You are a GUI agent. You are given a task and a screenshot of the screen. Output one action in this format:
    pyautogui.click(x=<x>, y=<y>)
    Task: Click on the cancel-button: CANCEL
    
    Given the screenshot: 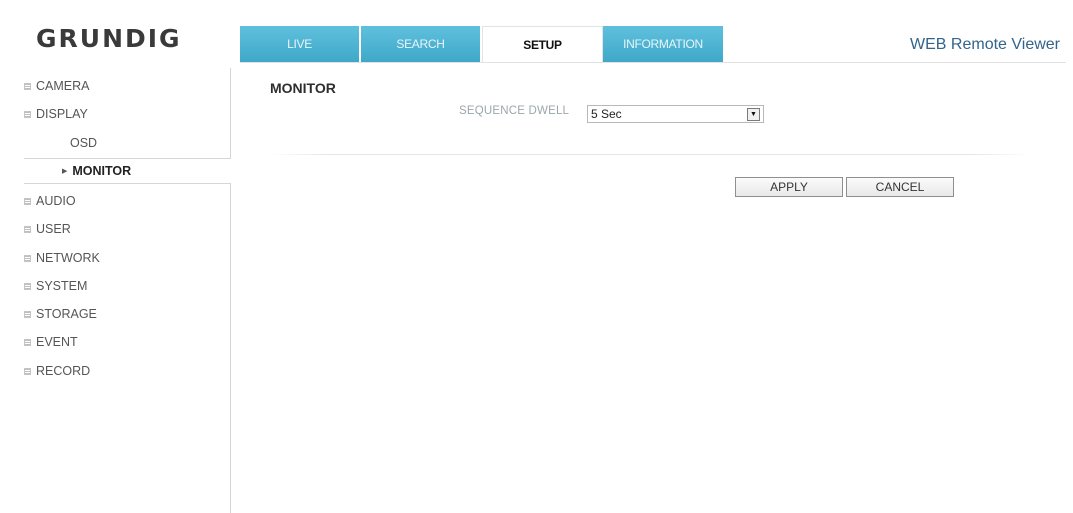 What is the action you would take?
    pyautogui.click(x=900, y=187)
    